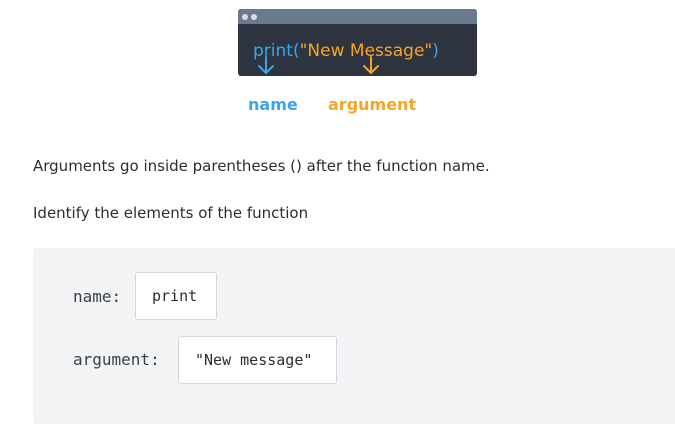 Image resolution: width=675 pixels, height=446 pixels. I want to click on argument-answer-field: "New message", so click(257, 360).